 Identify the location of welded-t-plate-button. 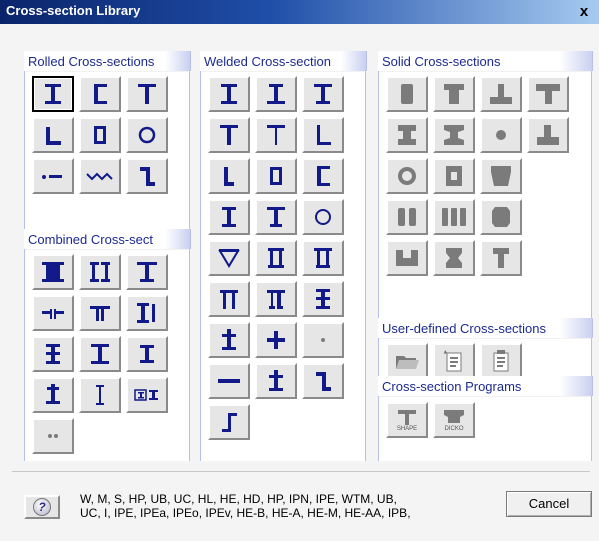
(276, 217).